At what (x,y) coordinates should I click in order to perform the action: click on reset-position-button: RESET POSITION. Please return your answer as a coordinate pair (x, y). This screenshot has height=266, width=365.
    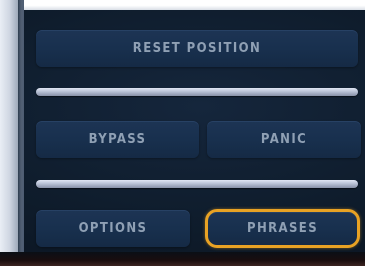
    Looking at the image, I should click on (197, 48).